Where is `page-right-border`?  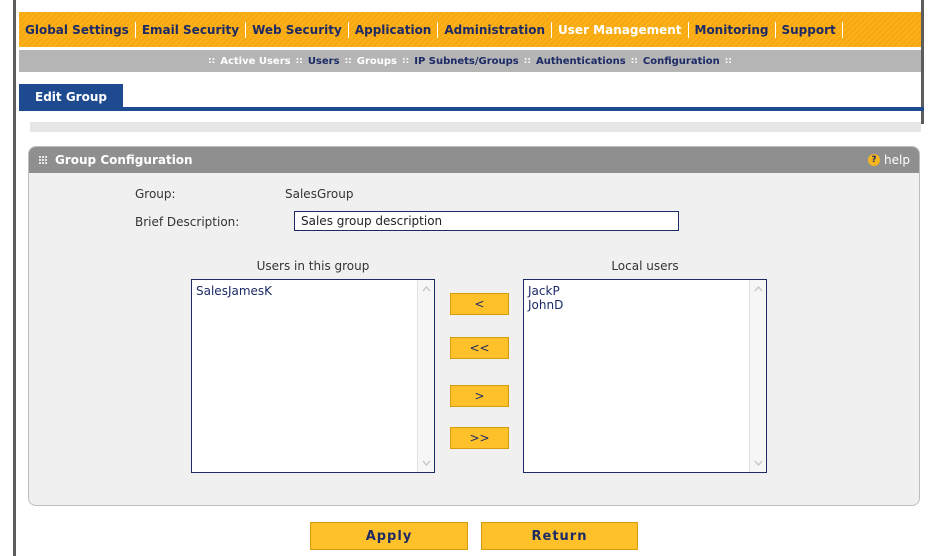 page-right-border is located at coordinates (922, 62).